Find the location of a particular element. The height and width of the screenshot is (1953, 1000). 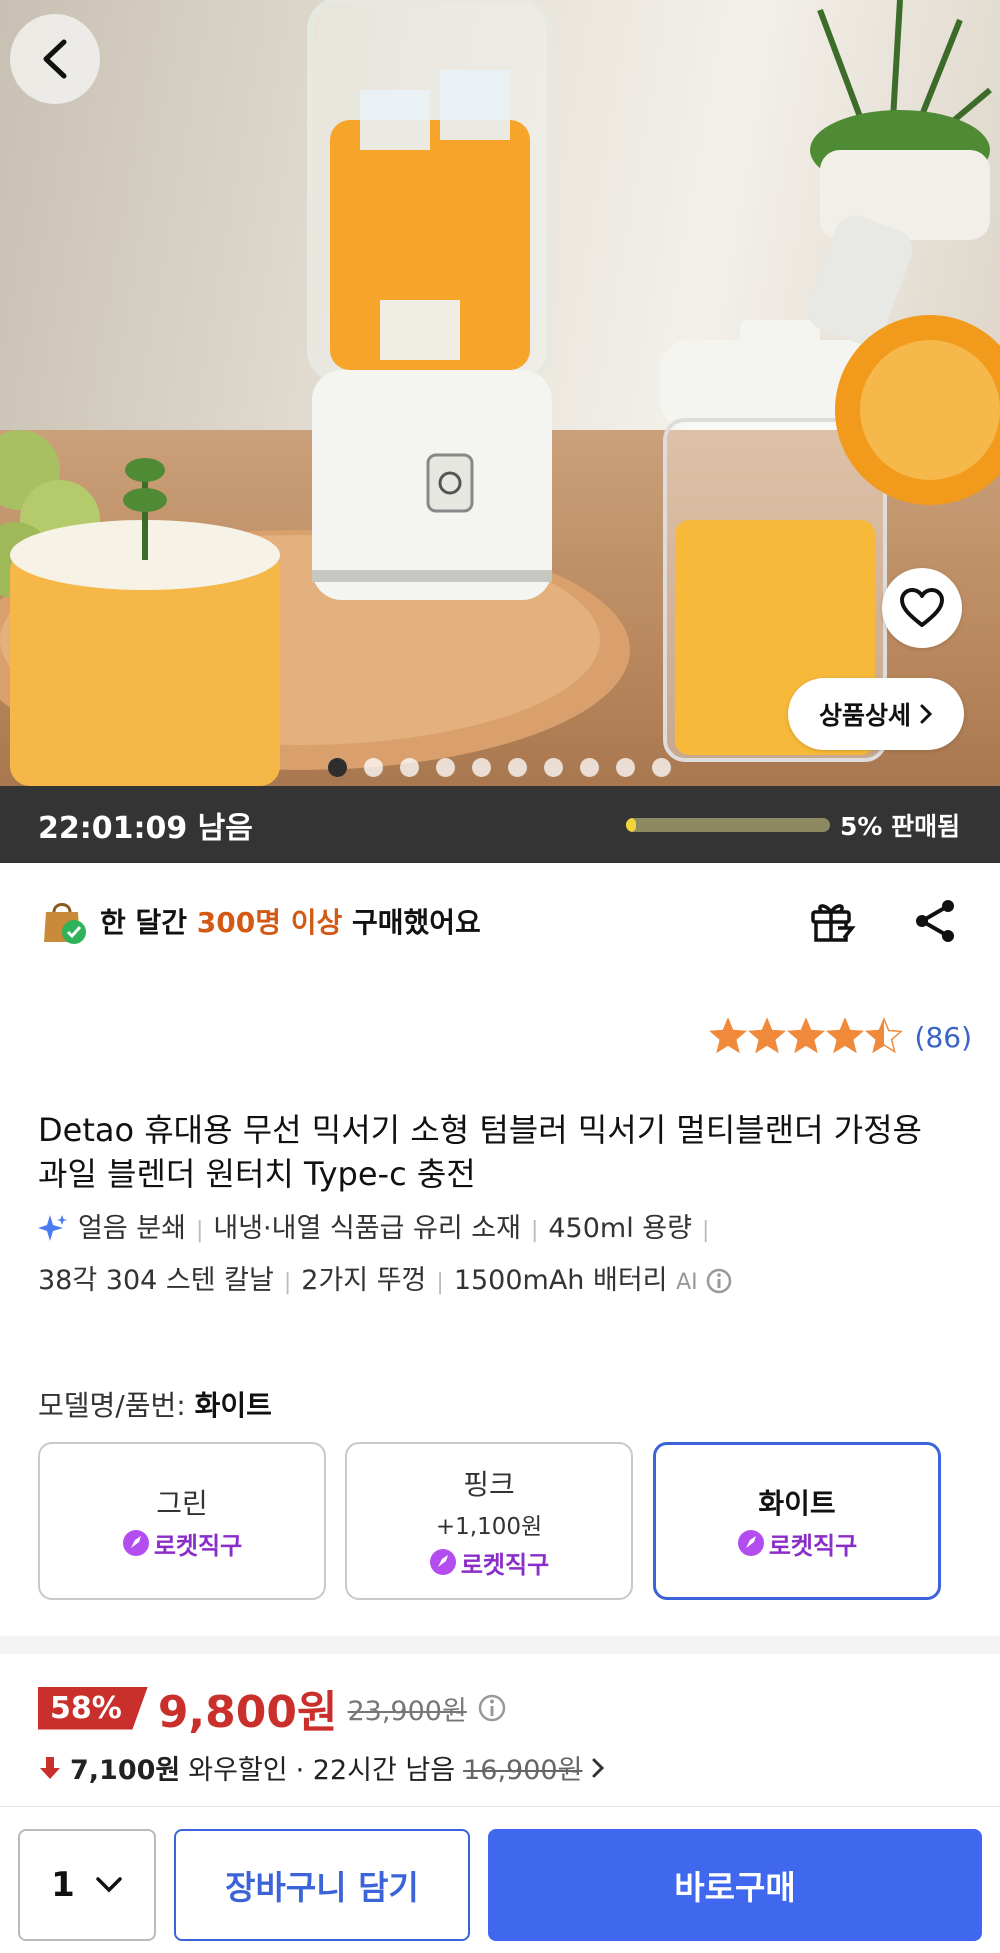

carousel-indicator is located at coordinates (499, 767).